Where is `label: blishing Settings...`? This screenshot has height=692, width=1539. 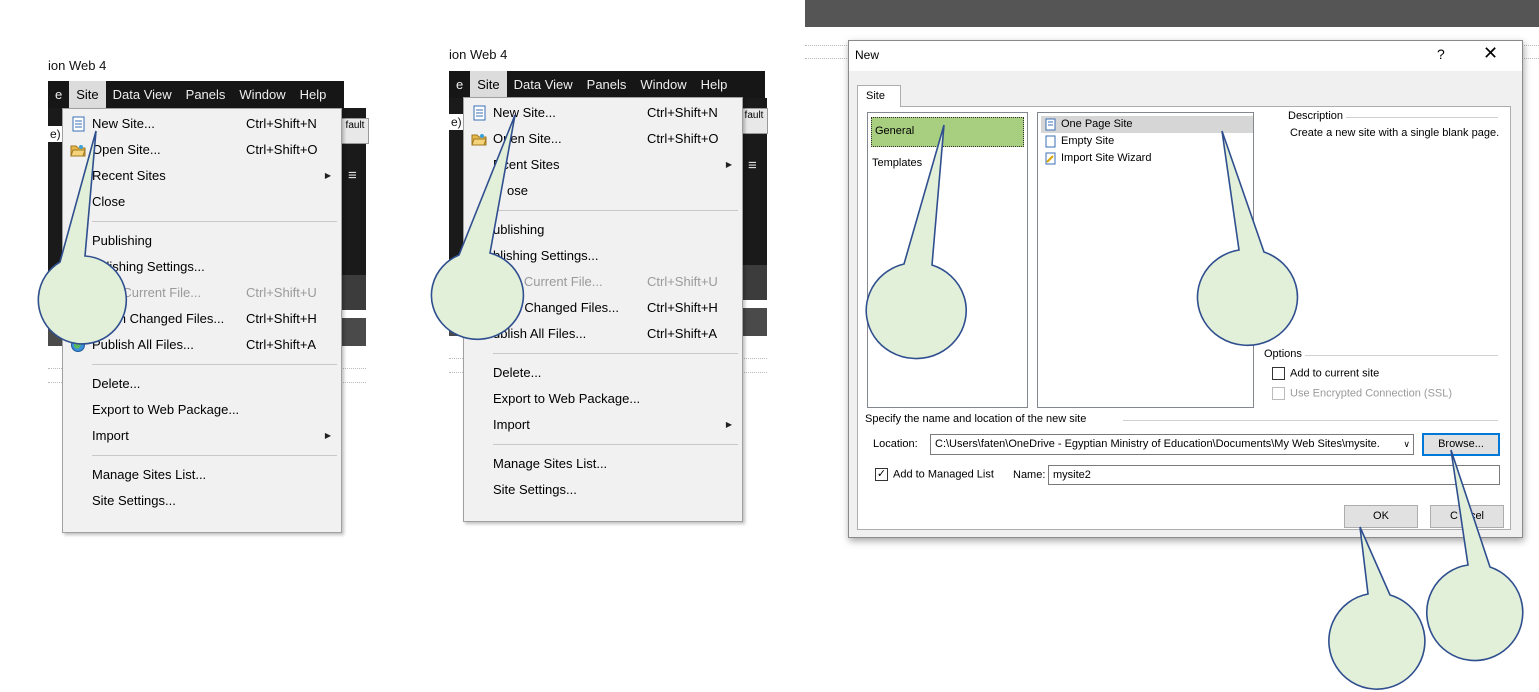 label: blishing Settings... is located at coordinates (546, 255).